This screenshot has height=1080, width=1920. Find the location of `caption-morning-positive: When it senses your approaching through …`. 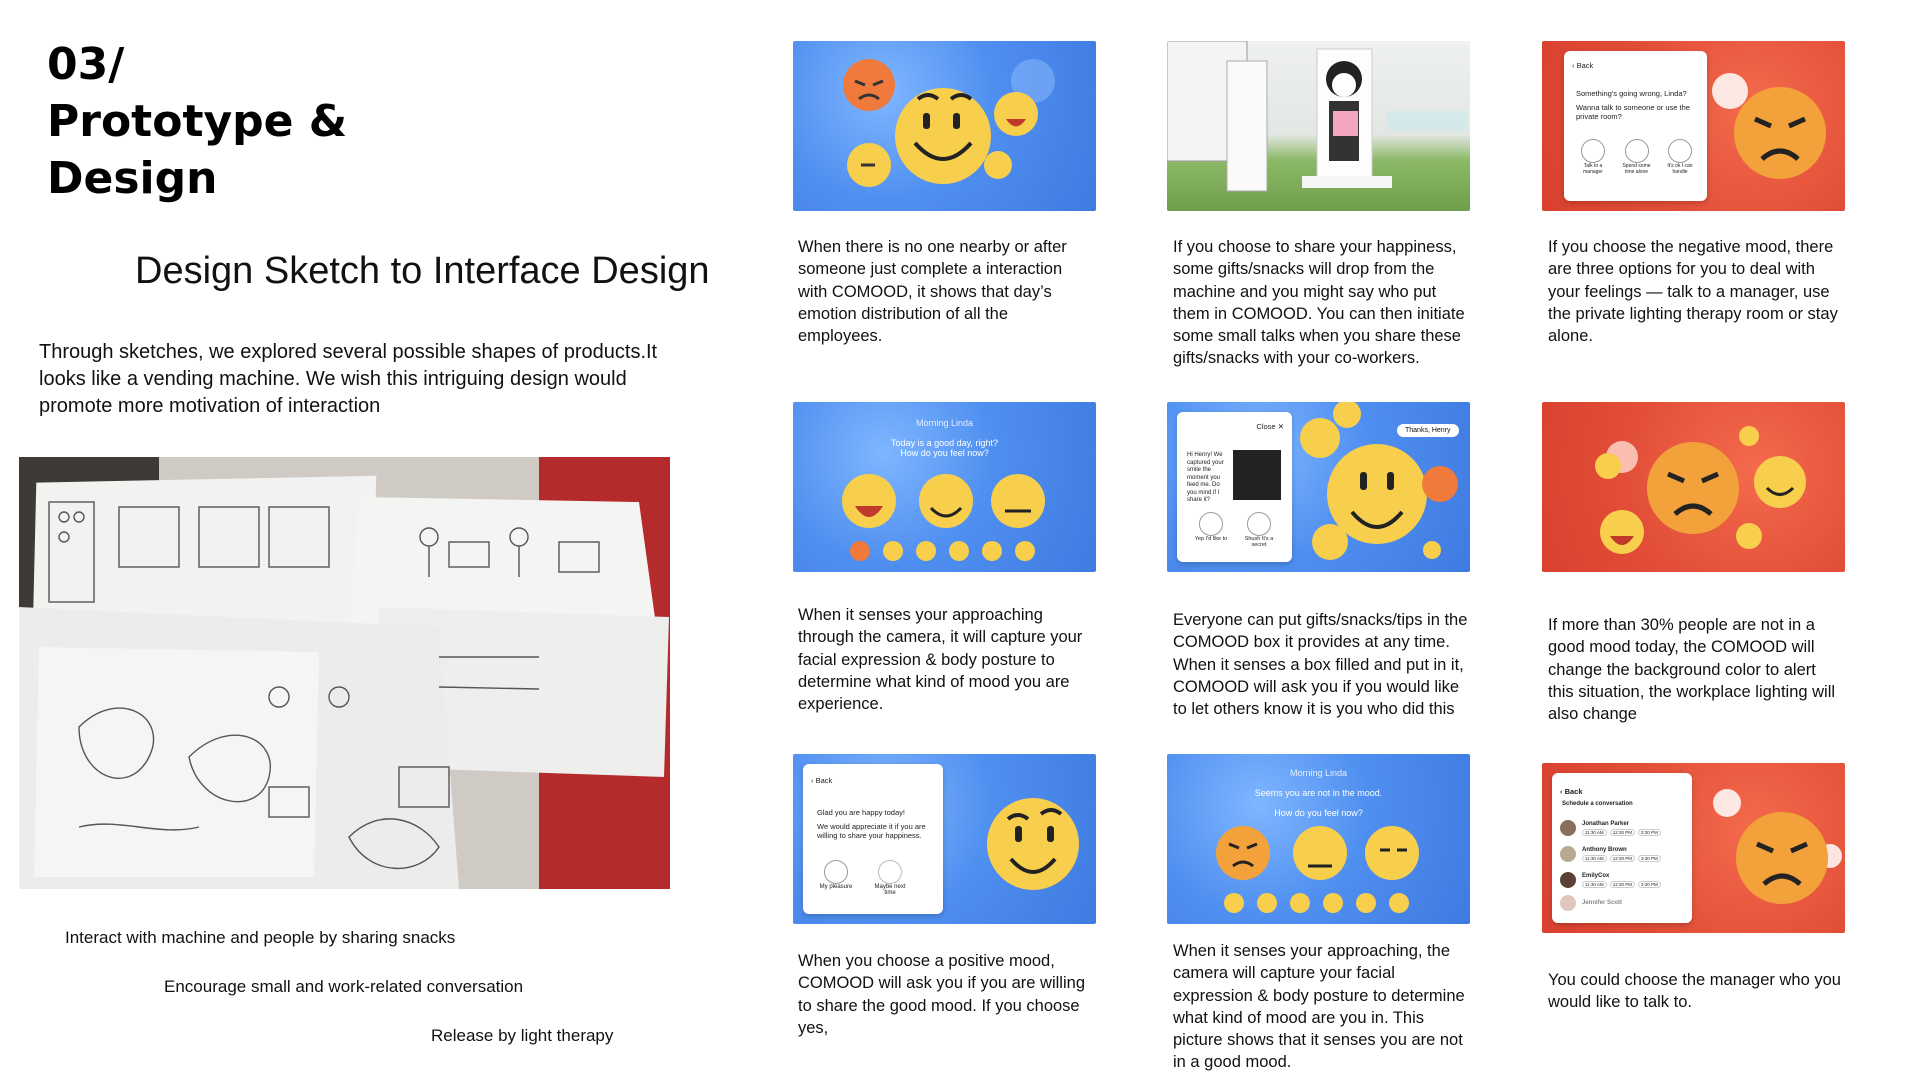

caption-morning-positive: When it senses your approaching through … is located at coordinates (940, 660).